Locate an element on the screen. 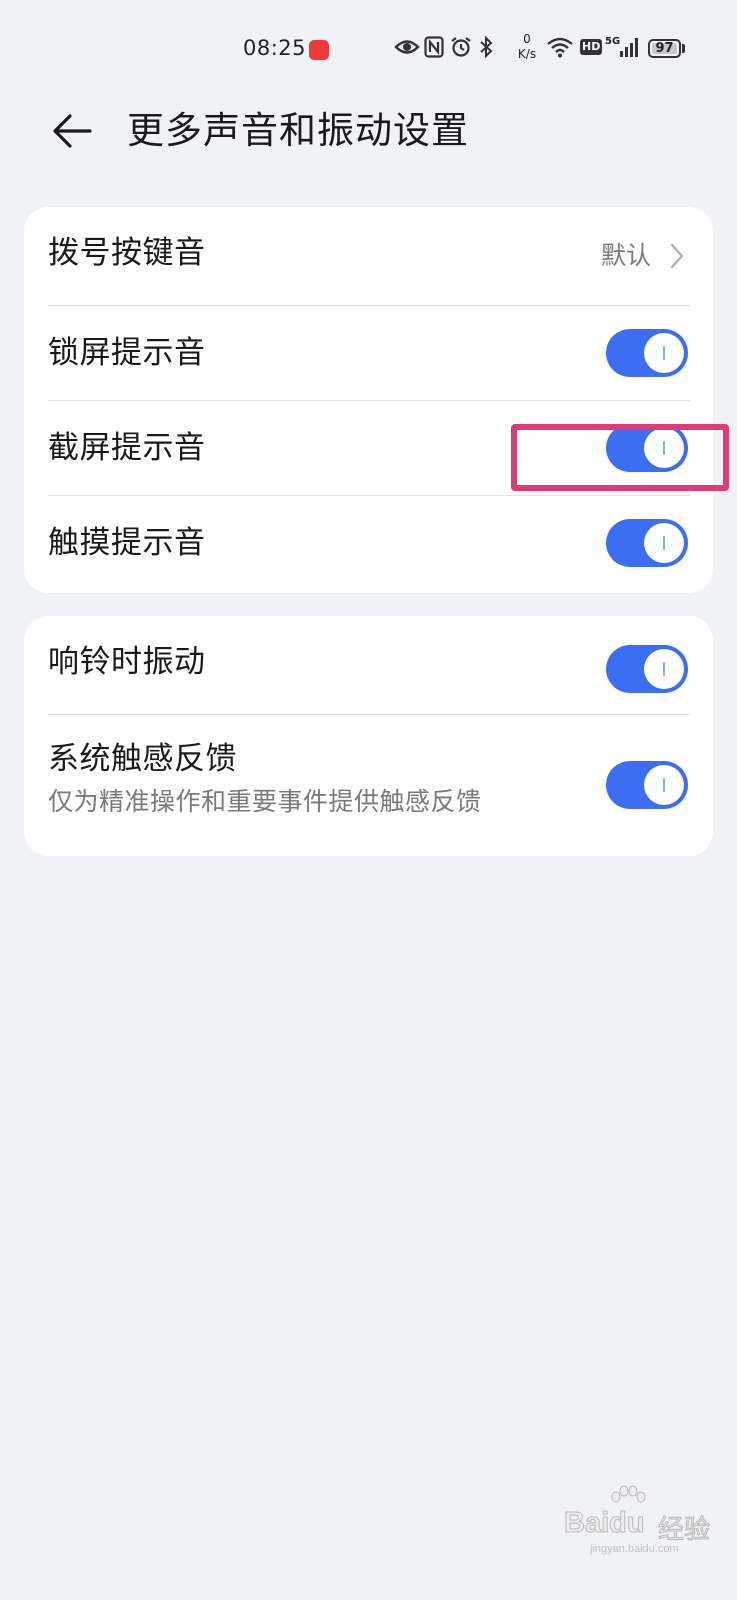 The width and height of the screenshot is (737, 1600). net-speed-value: 0 is located at coordinates (527, 39).